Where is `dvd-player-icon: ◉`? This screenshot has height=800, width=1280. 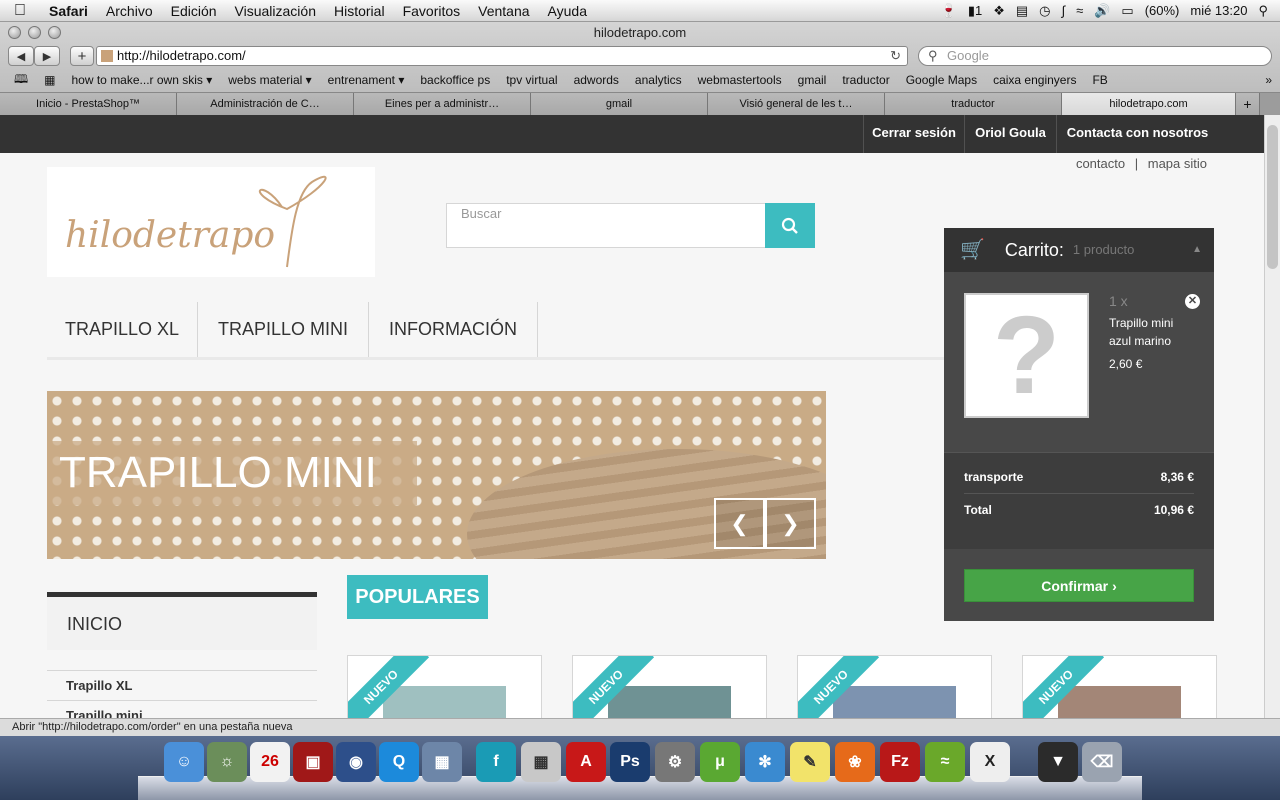
dvd-player-icon: ◉ is located at coordinates (356, 762).